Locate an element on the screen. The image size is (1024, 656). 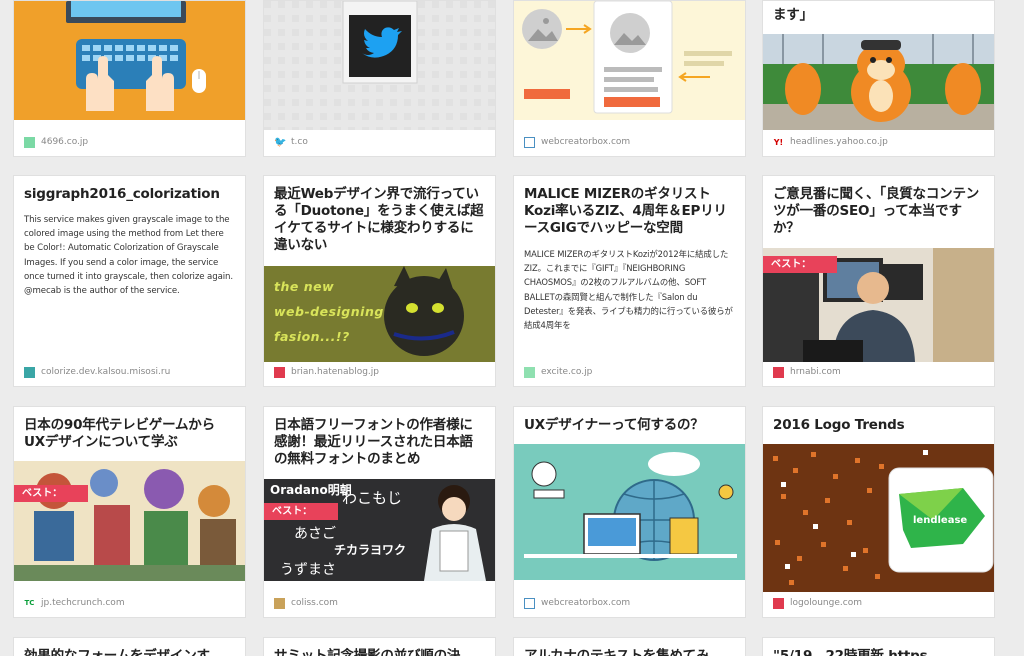
card-title: 2016 Logo Trends is located at coordinates (839, 425).